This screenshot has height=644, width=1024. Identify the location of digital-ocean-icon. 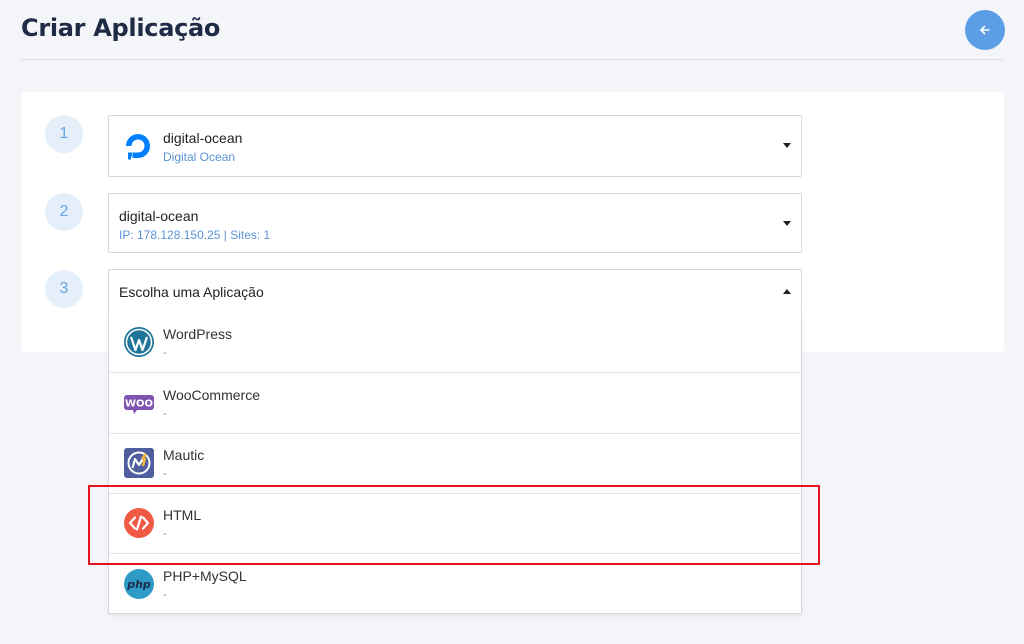
(138, 147).